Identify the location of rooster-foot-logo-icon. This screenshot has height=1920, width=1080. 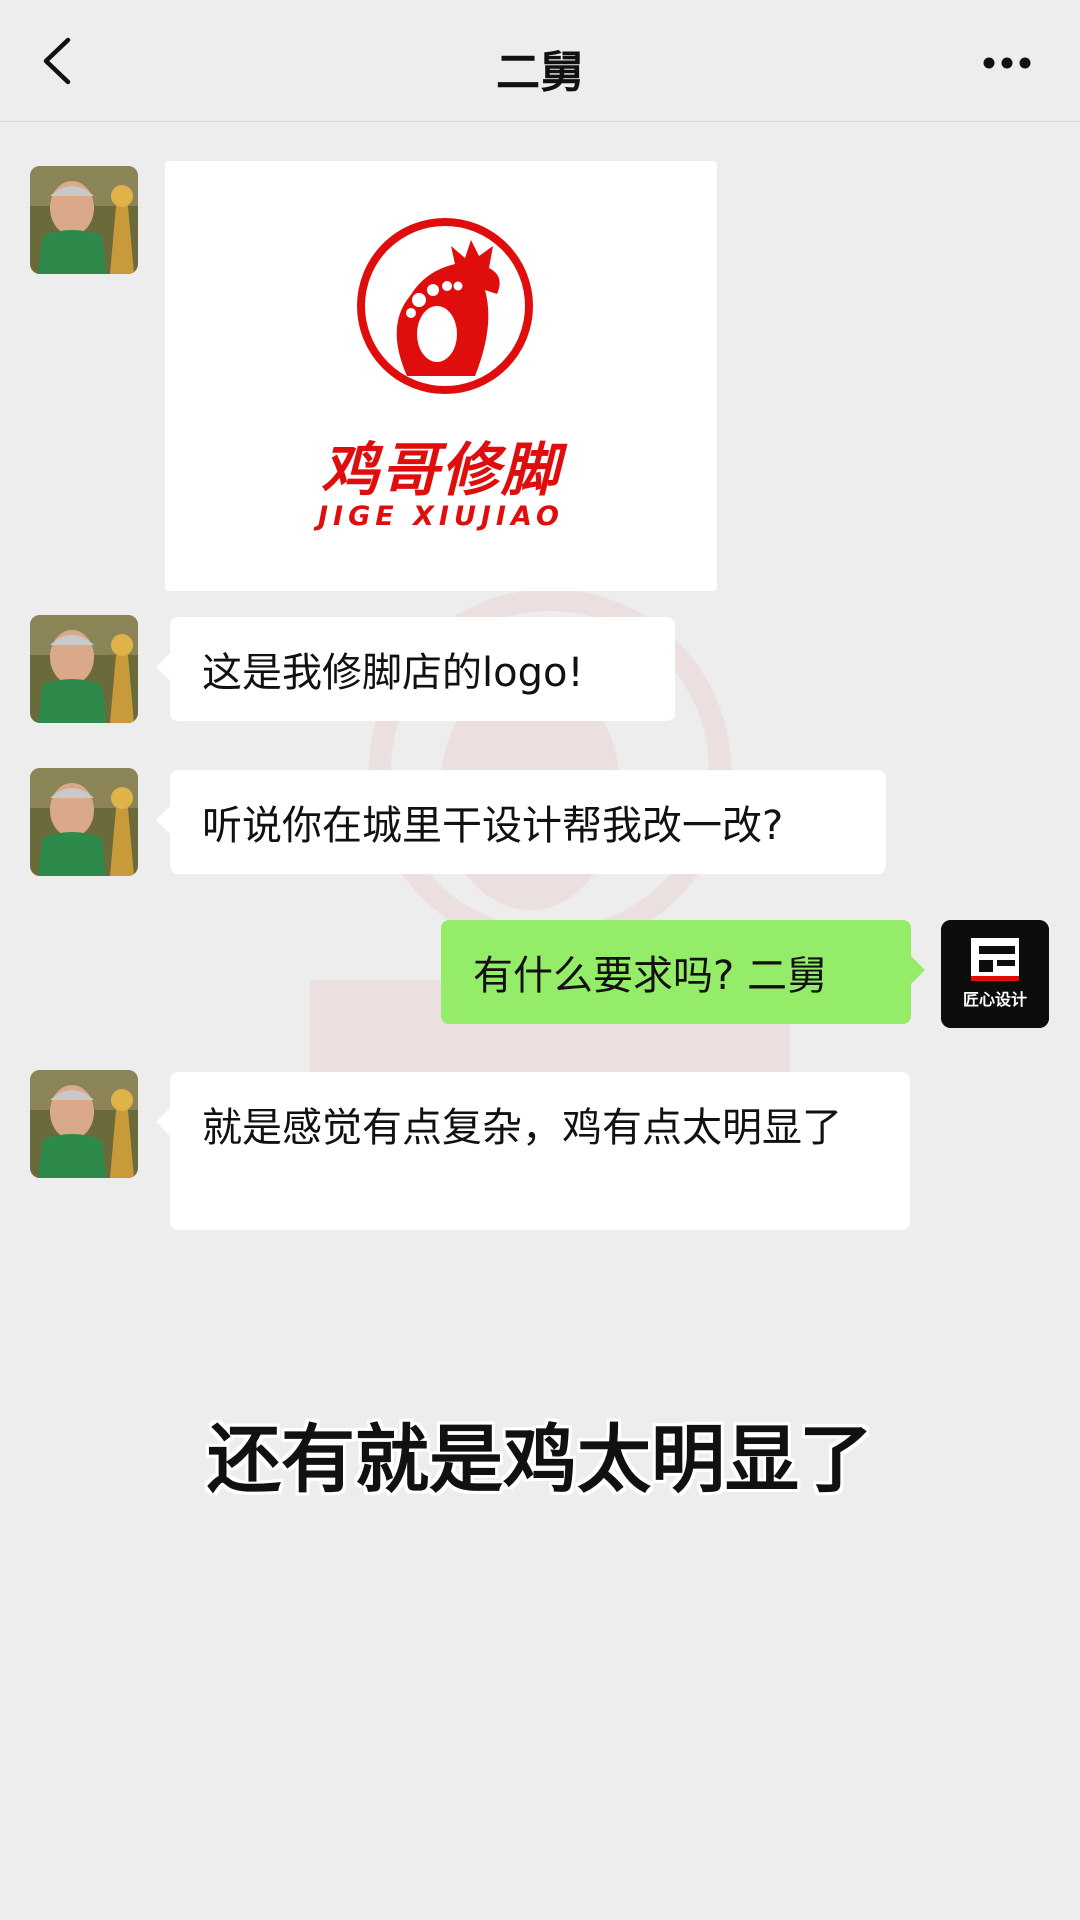
(445, 306).